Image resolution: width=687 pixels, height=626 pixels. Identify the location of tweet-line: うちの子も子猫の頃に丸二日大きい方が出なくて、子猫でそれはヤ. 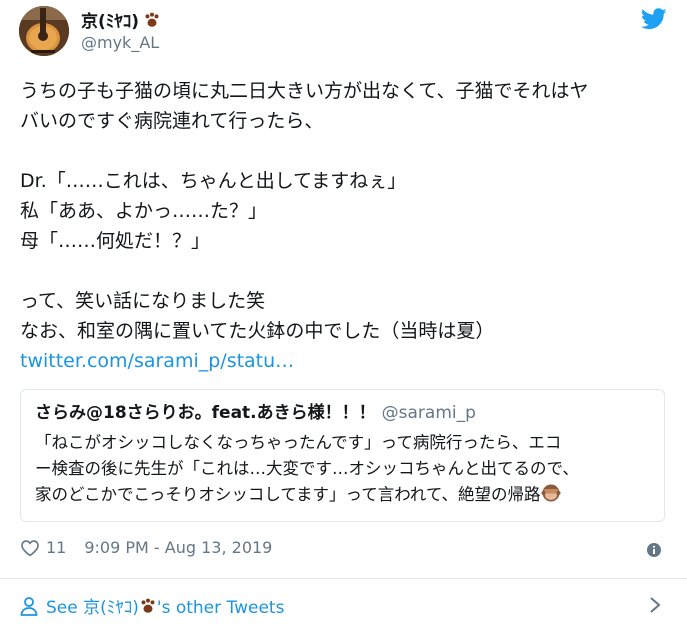
(304, 91).